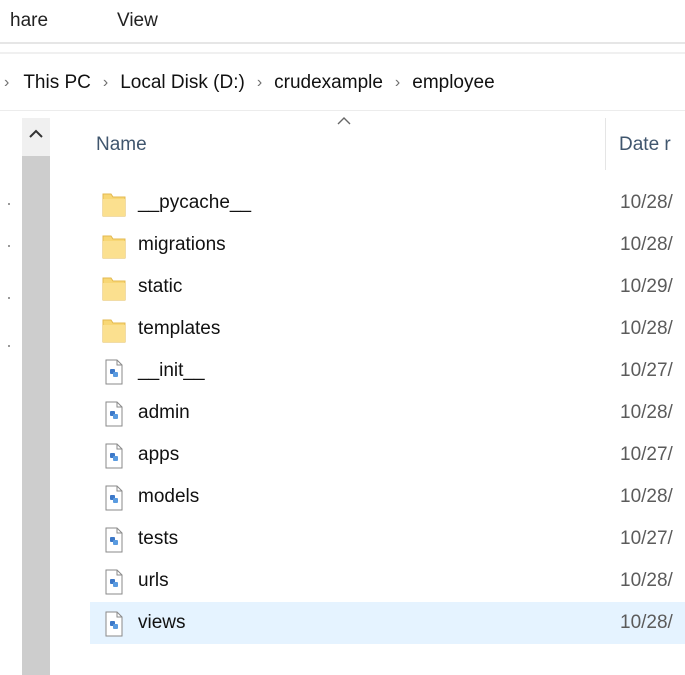 The width and height of the screenshot is (685, 675). I want to click on breadcrumb-this-pc: This PC, so click(57, 83).